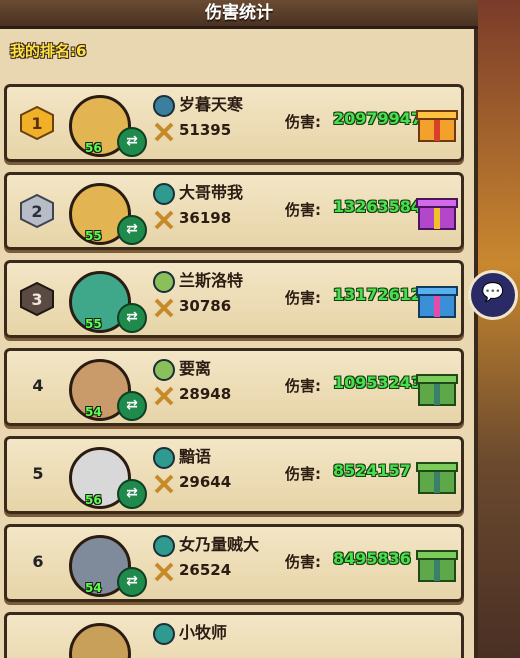 The height and width of the screenshot is (658, 520). I want to click on gold-rank-badge-icon: 1, so click(37, 123).